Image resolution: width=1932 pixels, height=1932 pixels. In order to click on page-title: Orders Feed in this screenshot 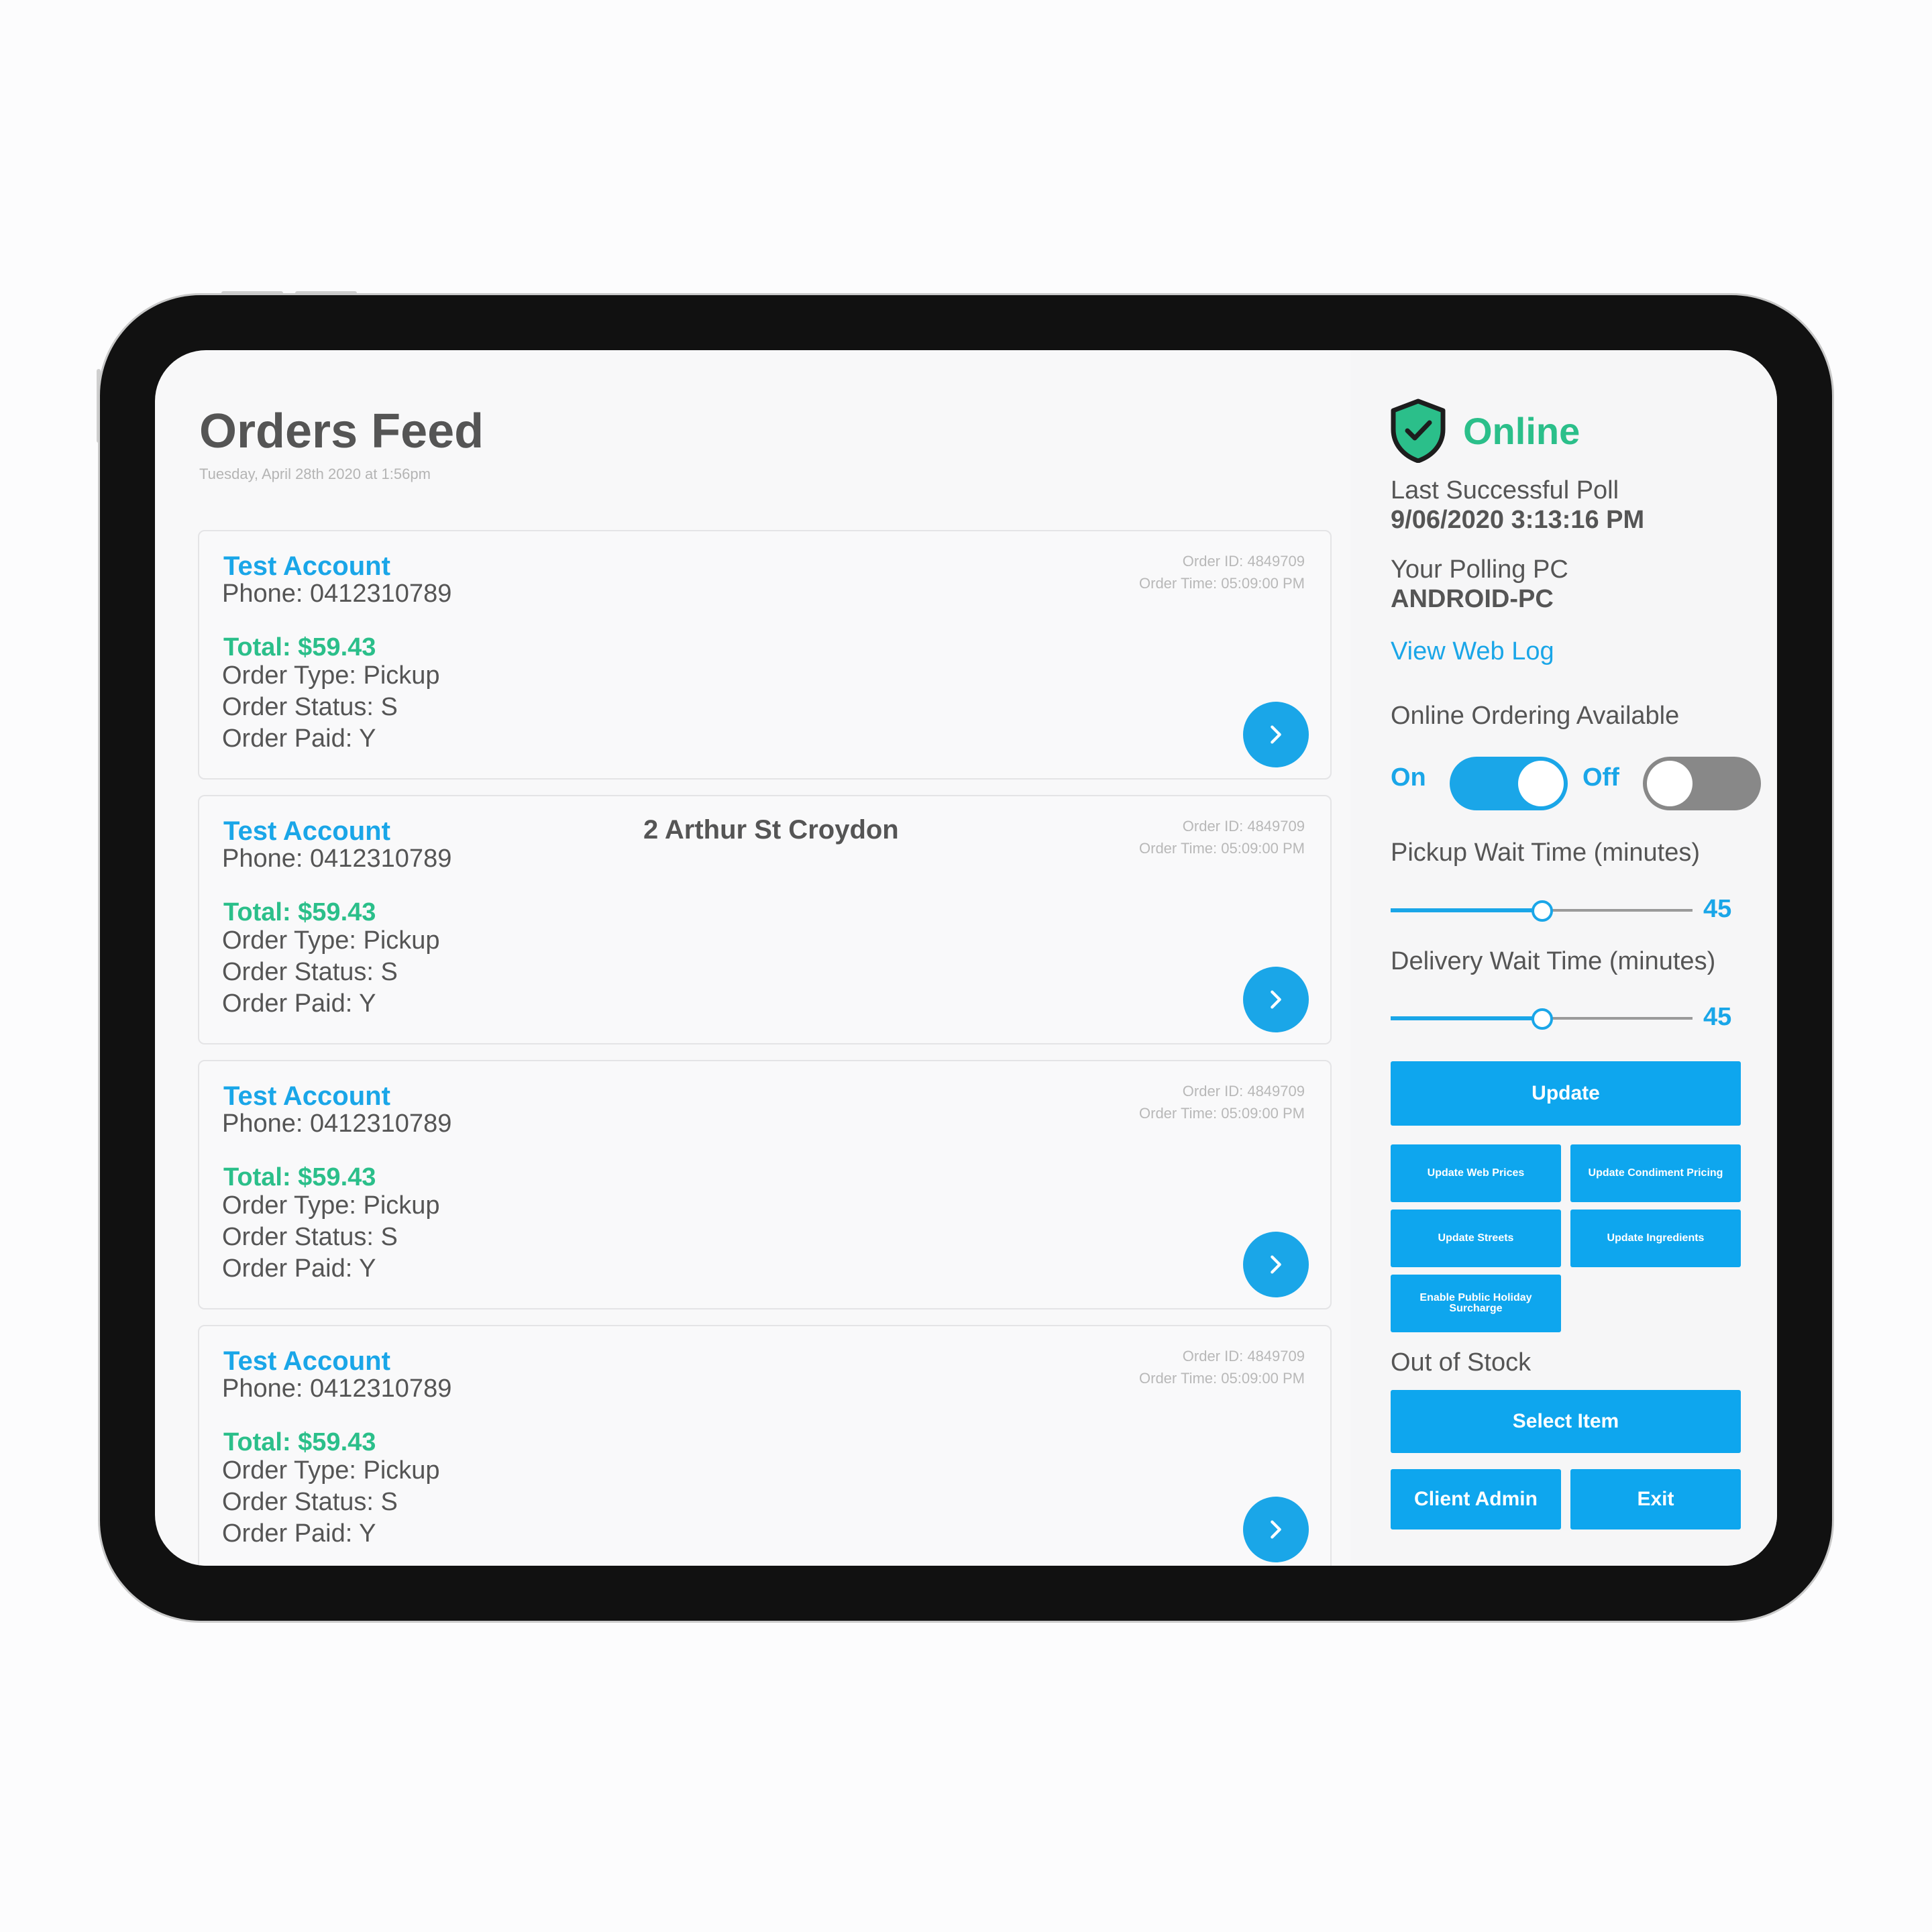, I will do `click(341, 431)`.